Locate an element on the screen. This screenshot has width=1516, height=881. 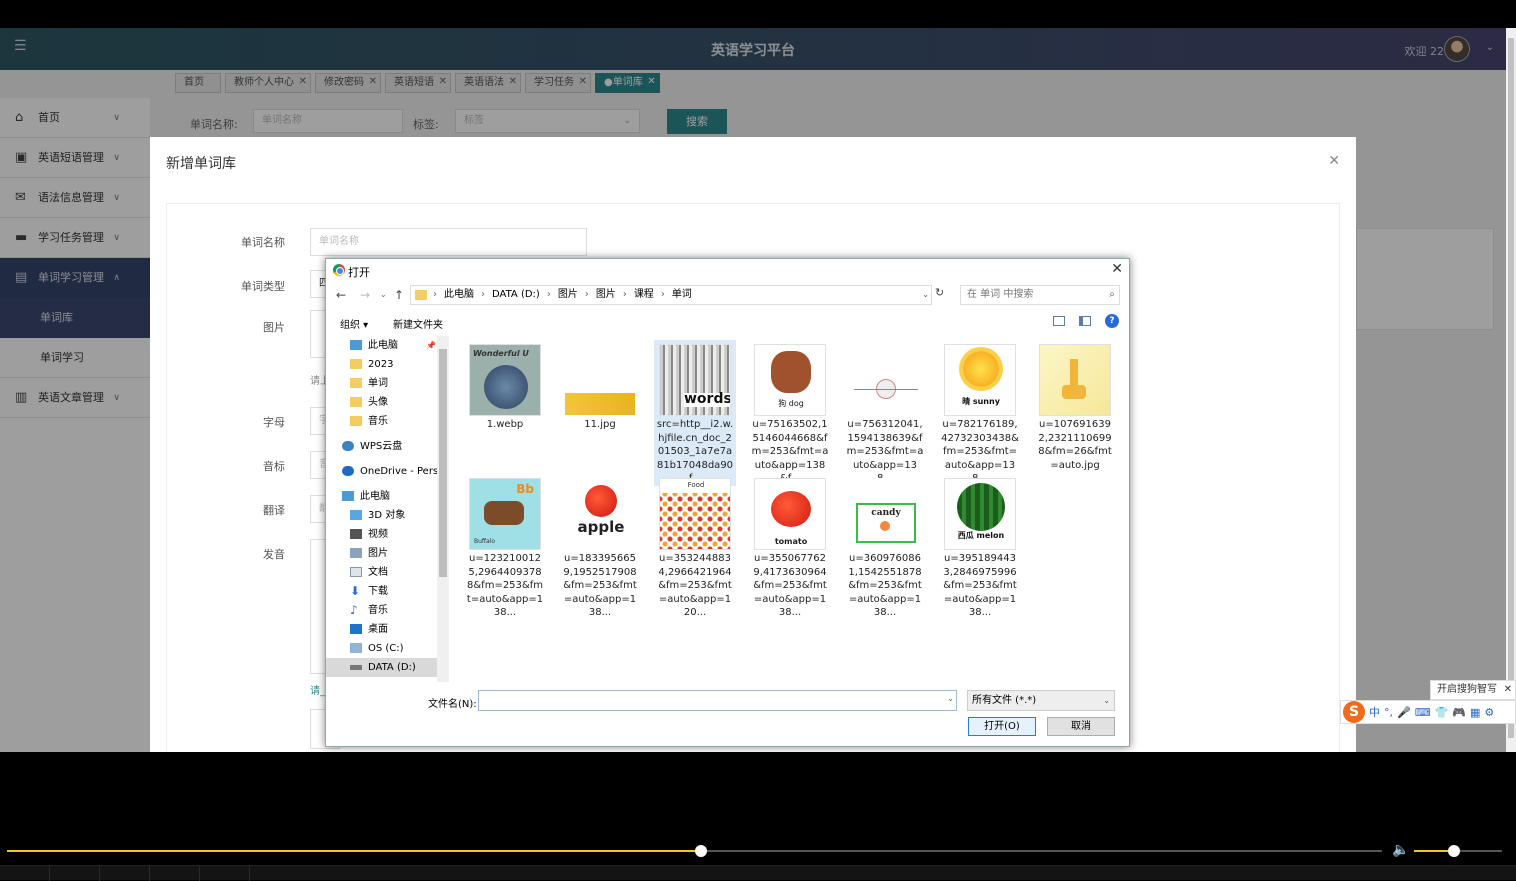
seek-handle is located at coordinates (701, 851).